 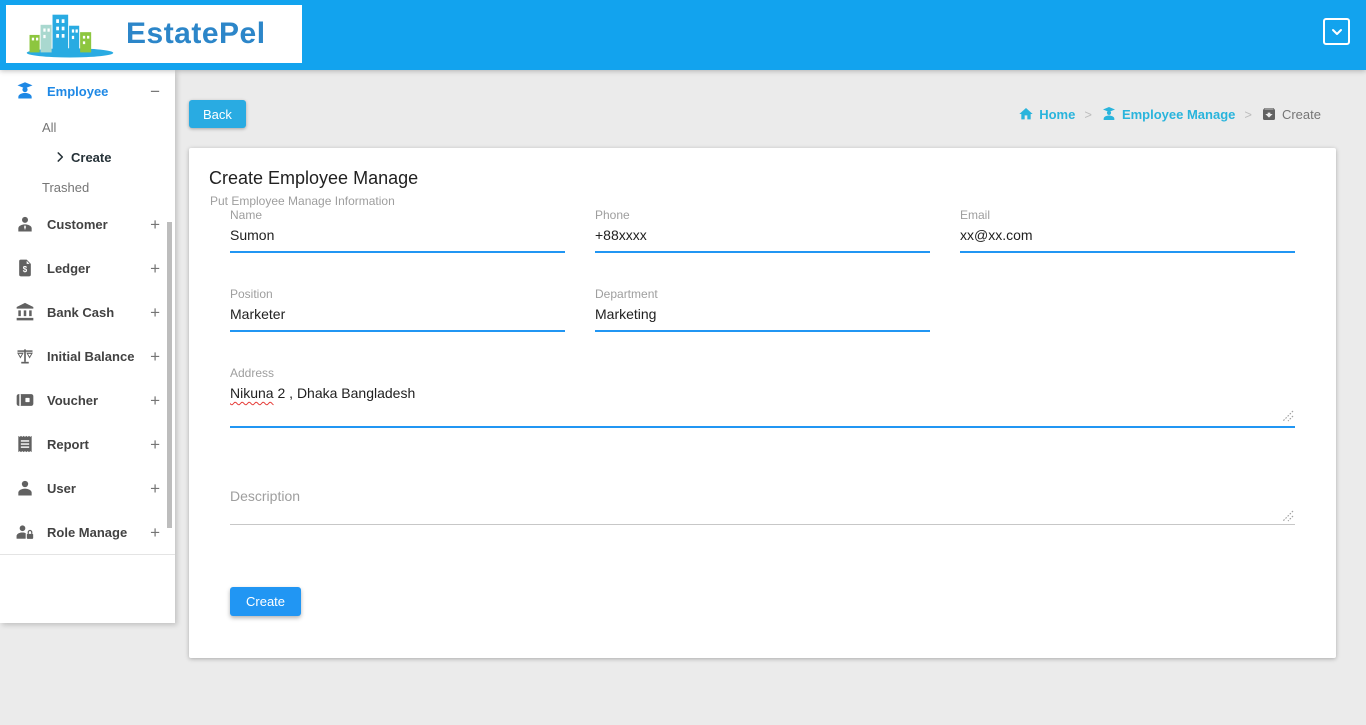 I want to click on brand-name: EstatePel, so click(x=196, y=33).